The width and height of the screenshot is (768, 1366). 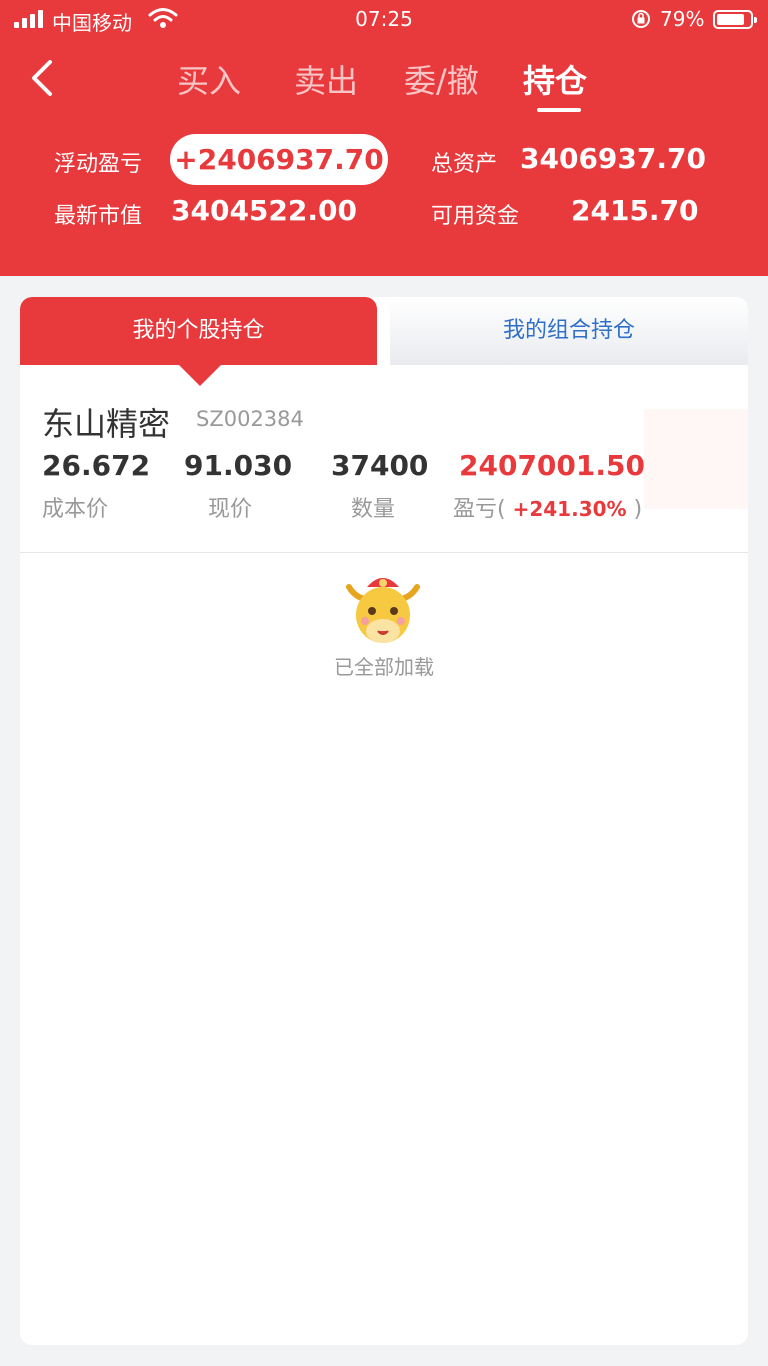 I want to click on available-funds-value: 2415.70, so click(x=635, y=210).